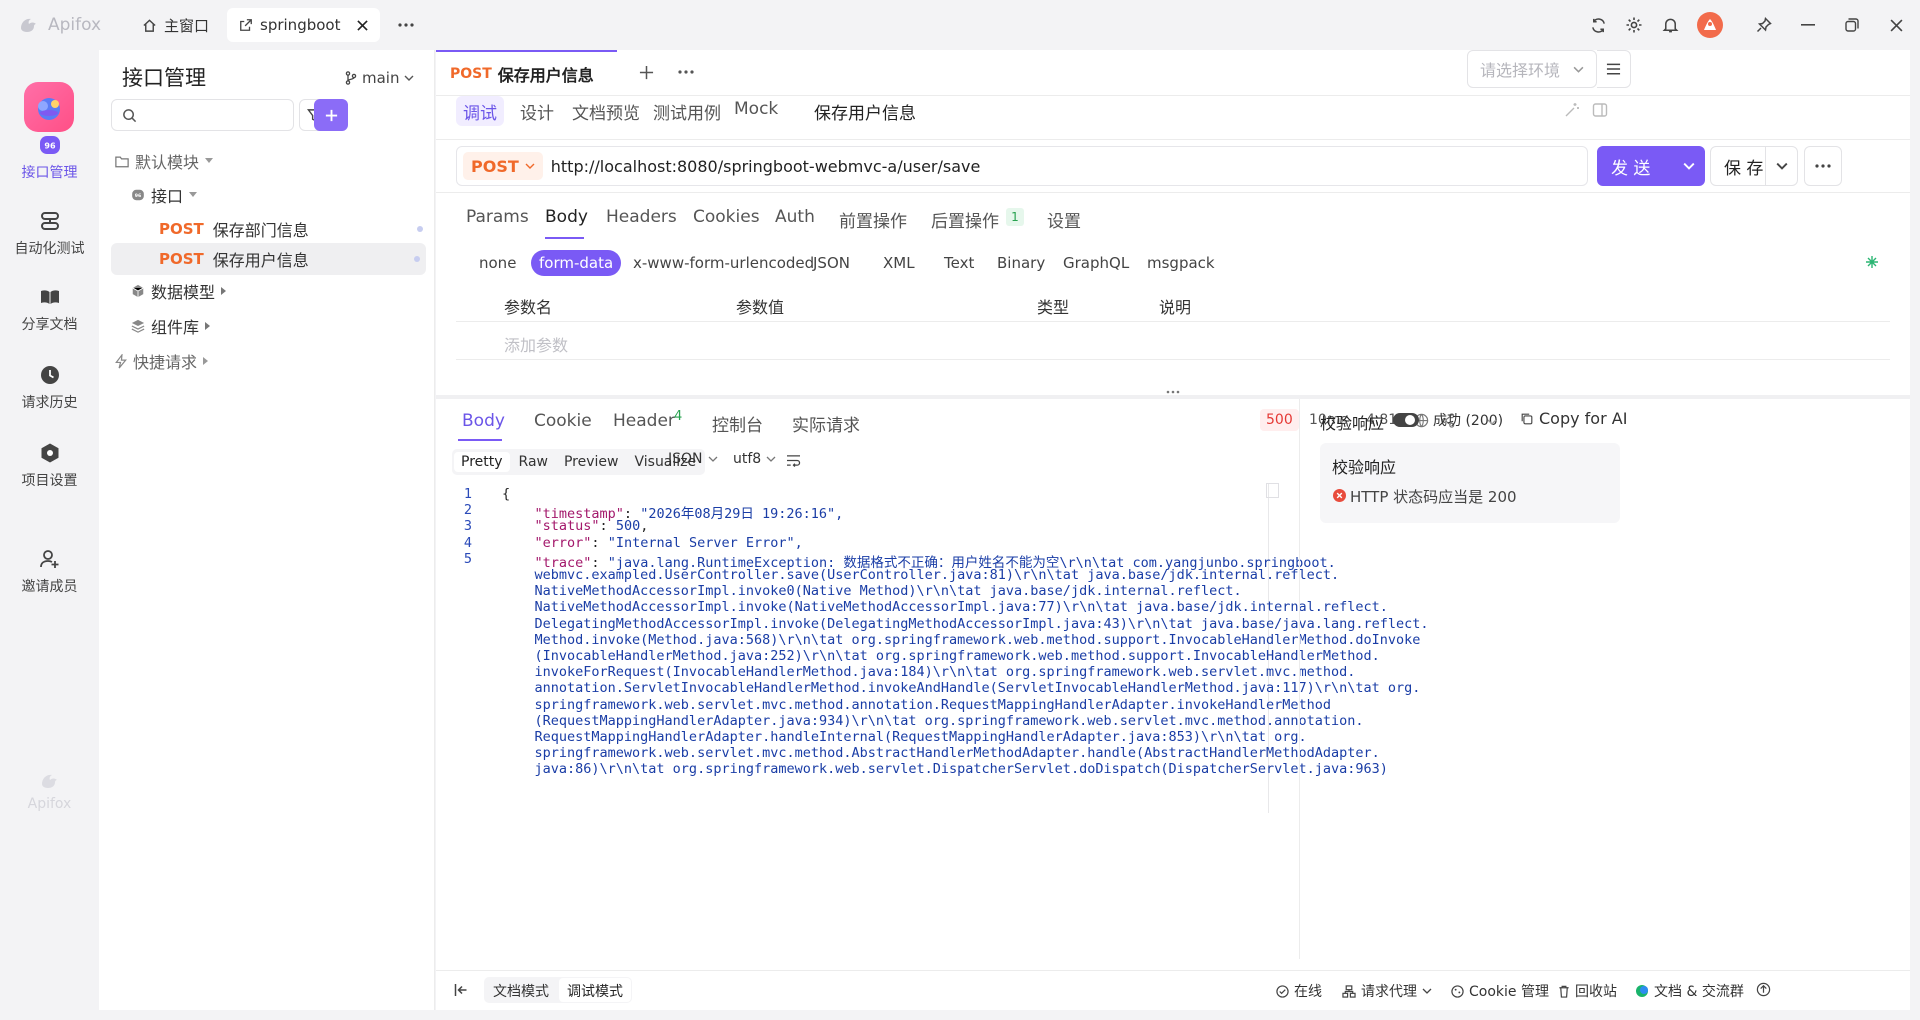 This screenshot has height=1020, width=1920. Describe the element at coordinates (537, 111) in the screenshot. I see `mode-tab-design: 设计` at that location.